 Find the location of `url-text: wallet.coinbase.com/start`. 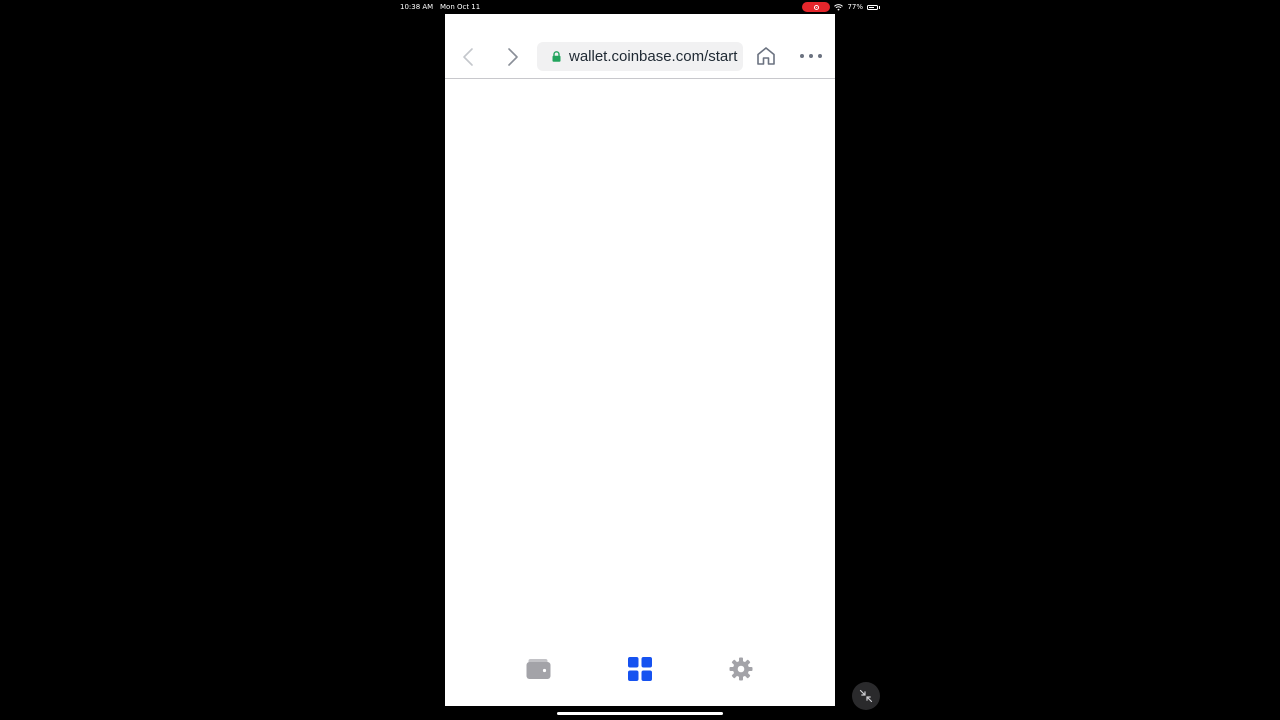

url-text: wallet.coinbase.com/start is located at coordinates (653, 56).